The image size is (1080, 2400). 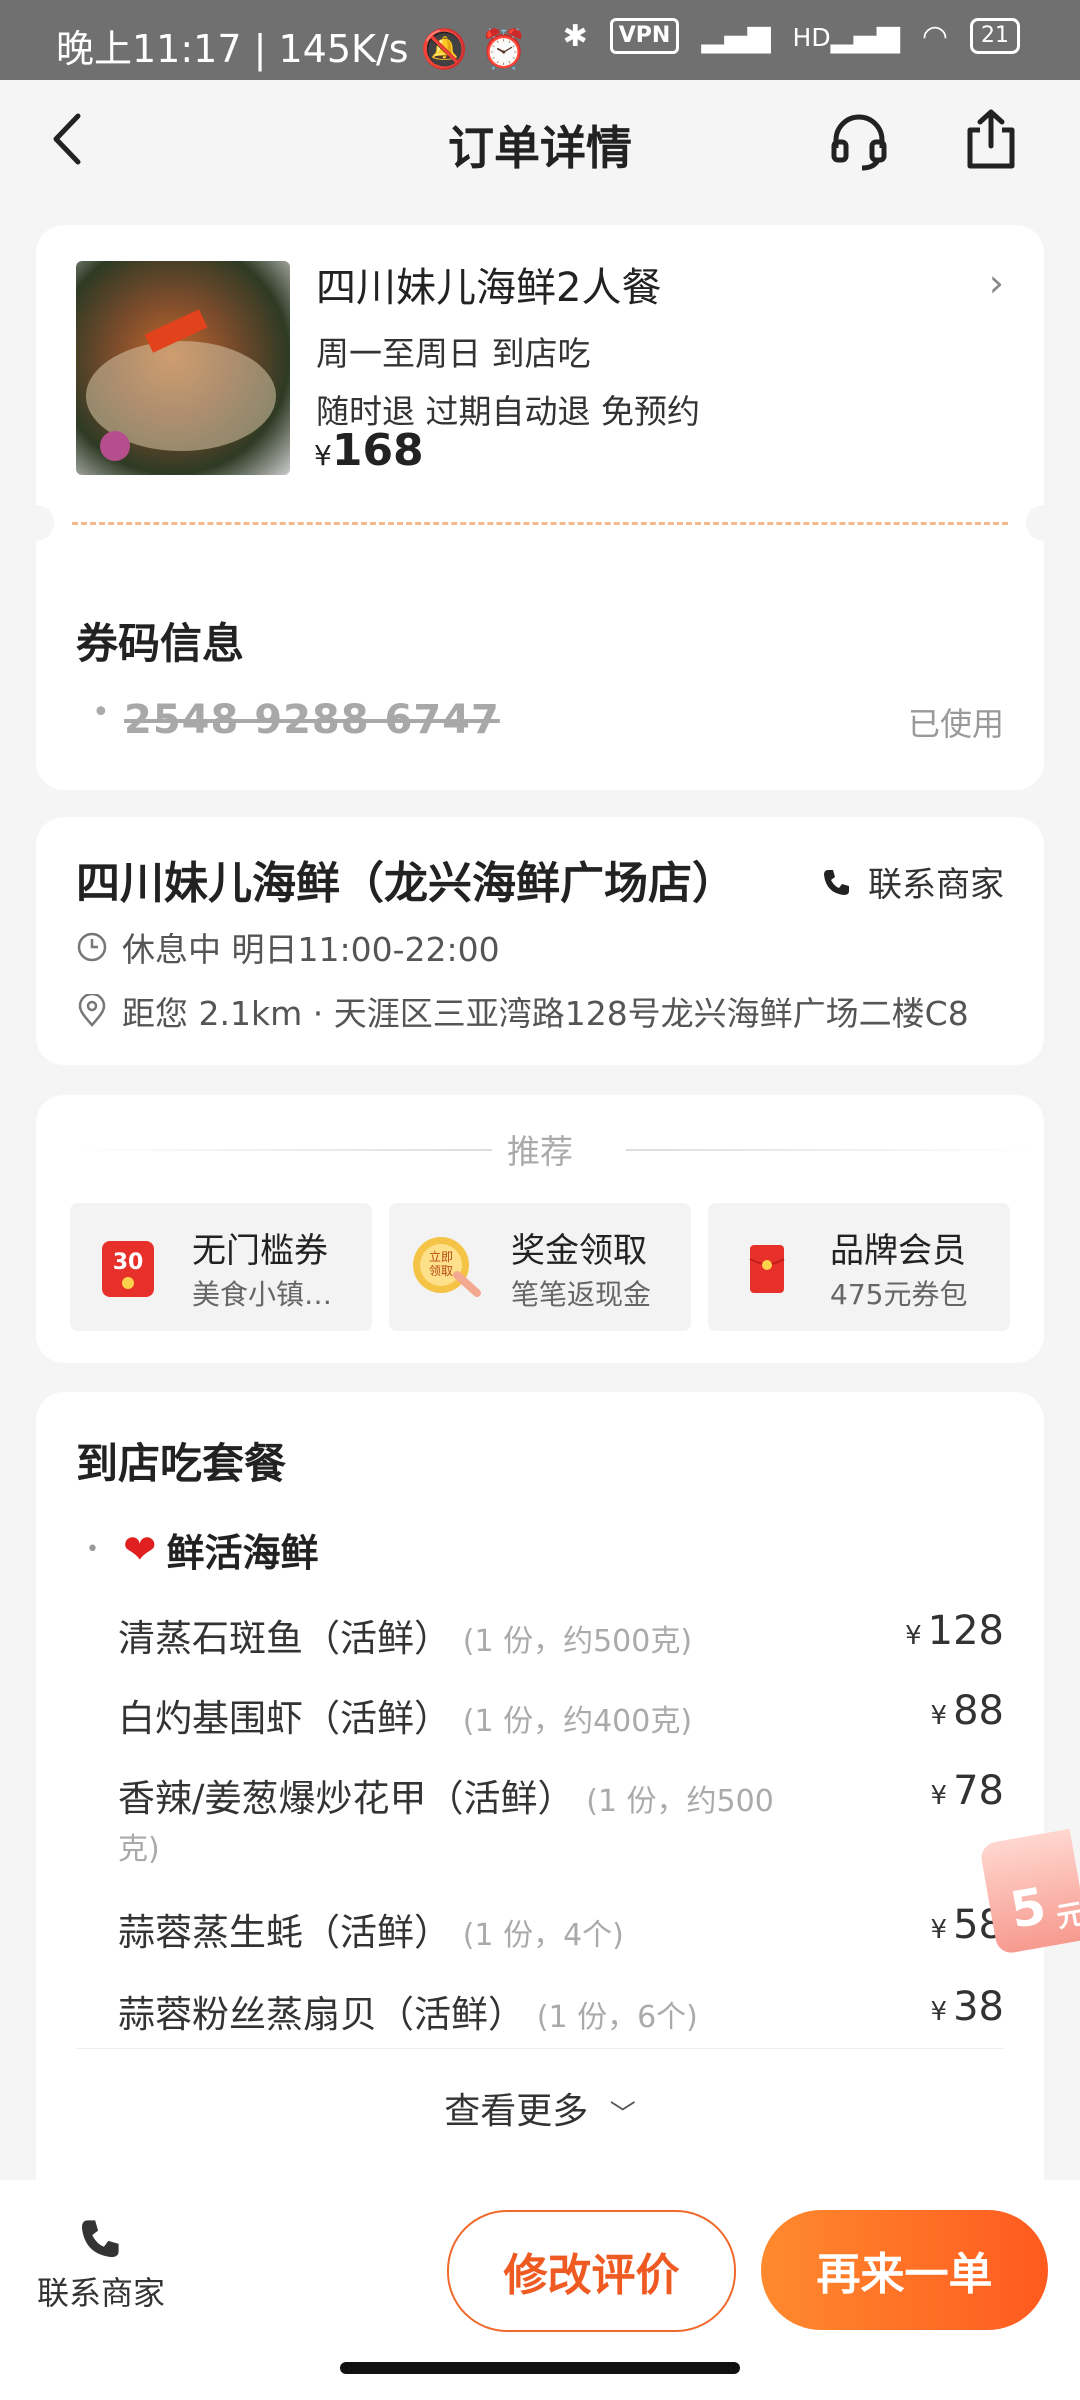 What do you see at coordinates (540, 1267) in the screenshot?
I see `recommend-item-bonus: 立即 领取 奖金领取 笔笔返现金` at bounding box center [540, 1267].